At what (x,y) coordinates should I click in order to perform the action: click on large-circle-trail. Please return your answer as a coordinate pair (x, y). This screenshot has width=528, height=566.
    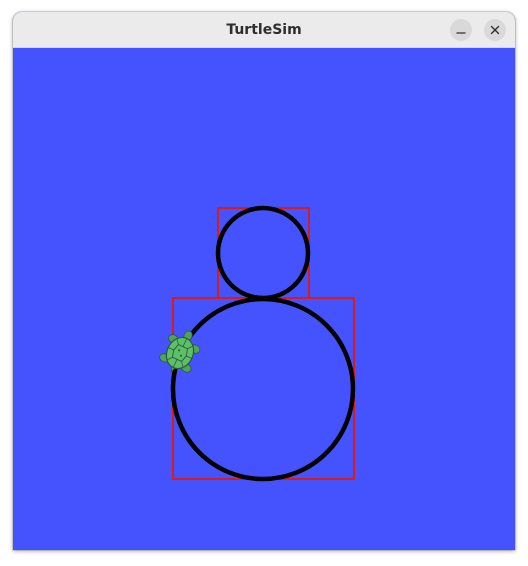
    Looking at the image, I should click on (263, 389).